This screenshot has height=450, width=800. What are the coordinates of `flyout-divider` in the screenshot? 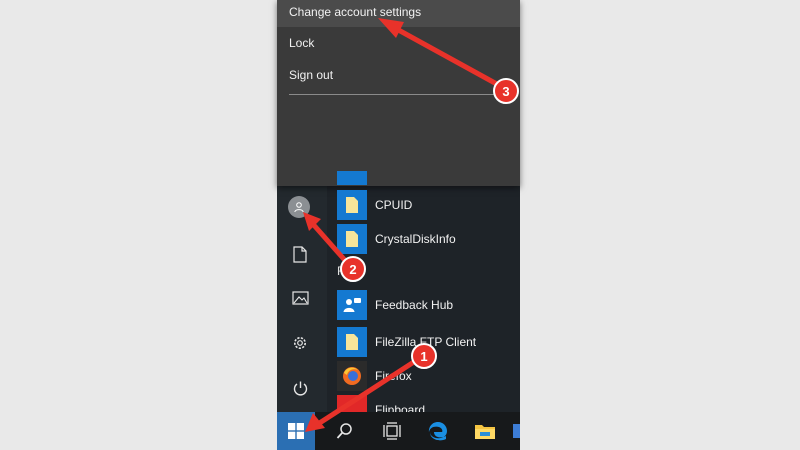 It's located at (399, 94).